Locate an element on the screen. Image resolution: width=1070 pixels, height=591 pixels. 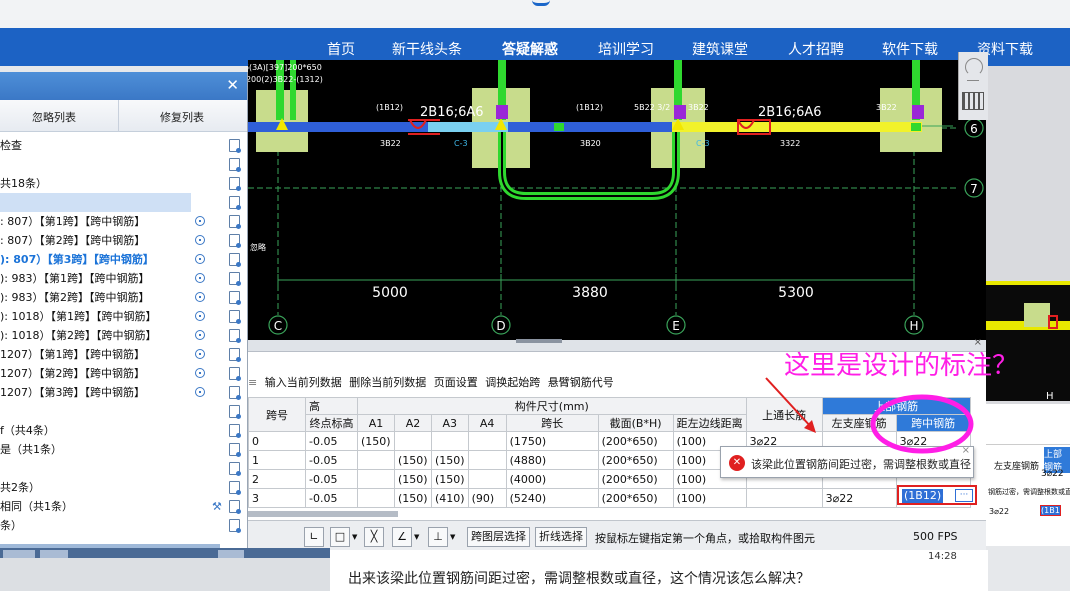
tree-row: : 807）【第1跨】【跨中钢筋】 is located at coordinates (124, 221).